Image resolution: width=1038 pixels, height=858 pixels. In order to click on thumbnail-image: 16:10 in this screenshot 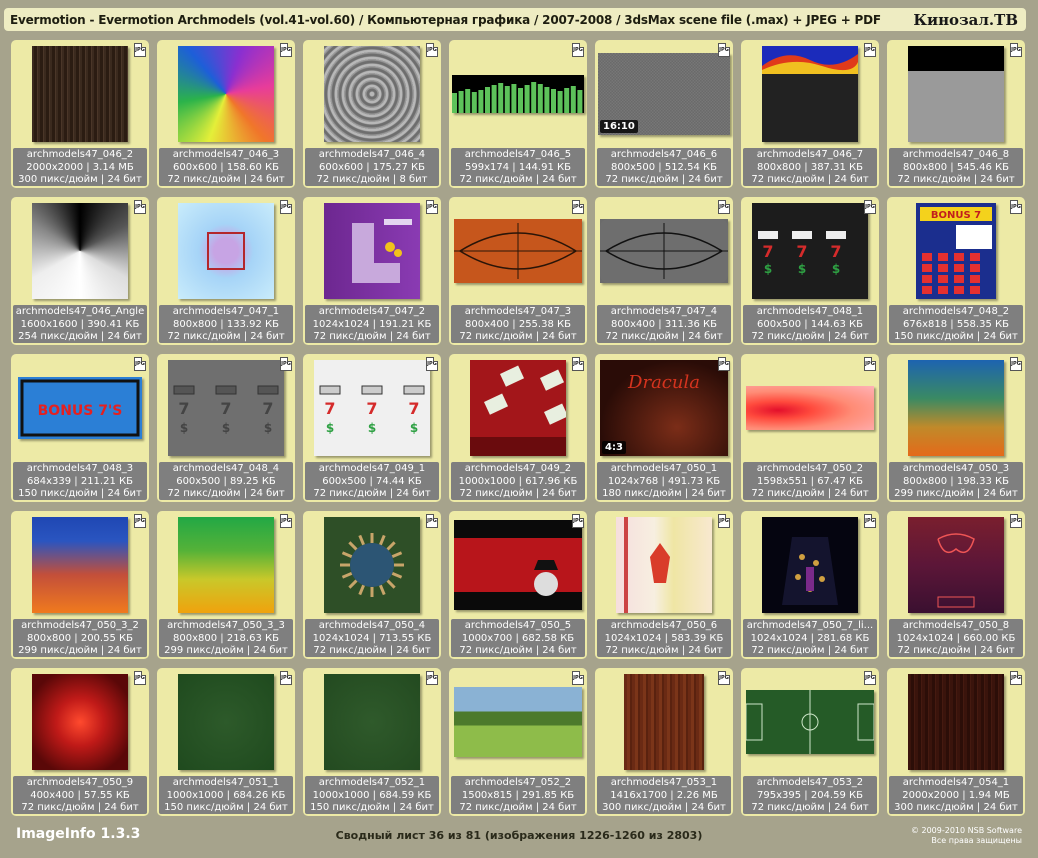, I will do `click(664, 94)`.